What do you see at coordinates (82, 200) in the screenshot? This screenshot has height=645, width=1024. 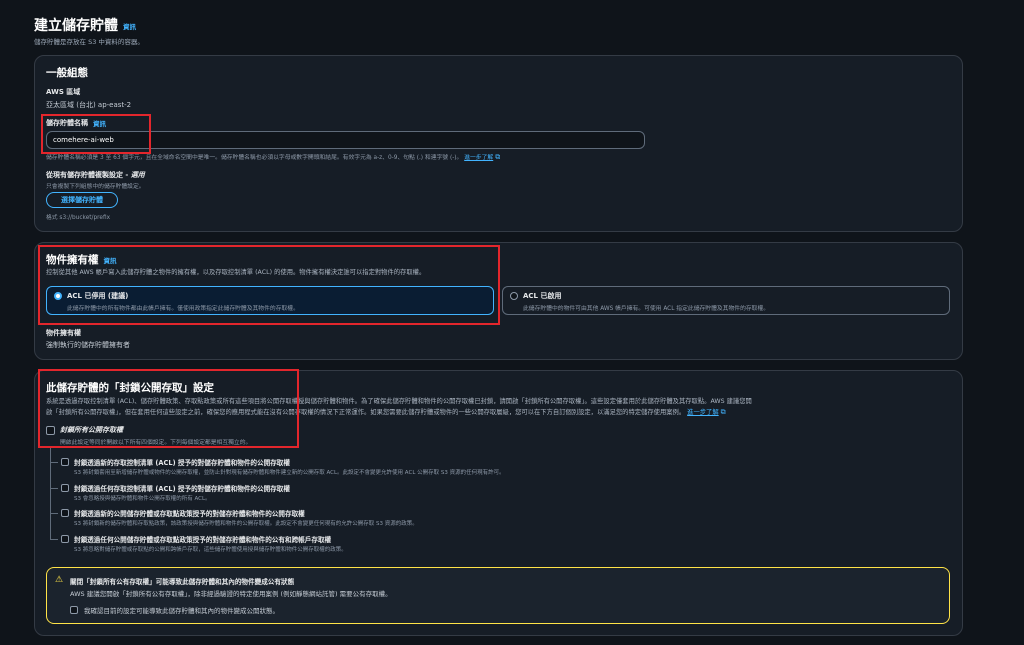 I see `choose-bucket-button: 選擇儲存貯體` at bounding box center [82, 200].